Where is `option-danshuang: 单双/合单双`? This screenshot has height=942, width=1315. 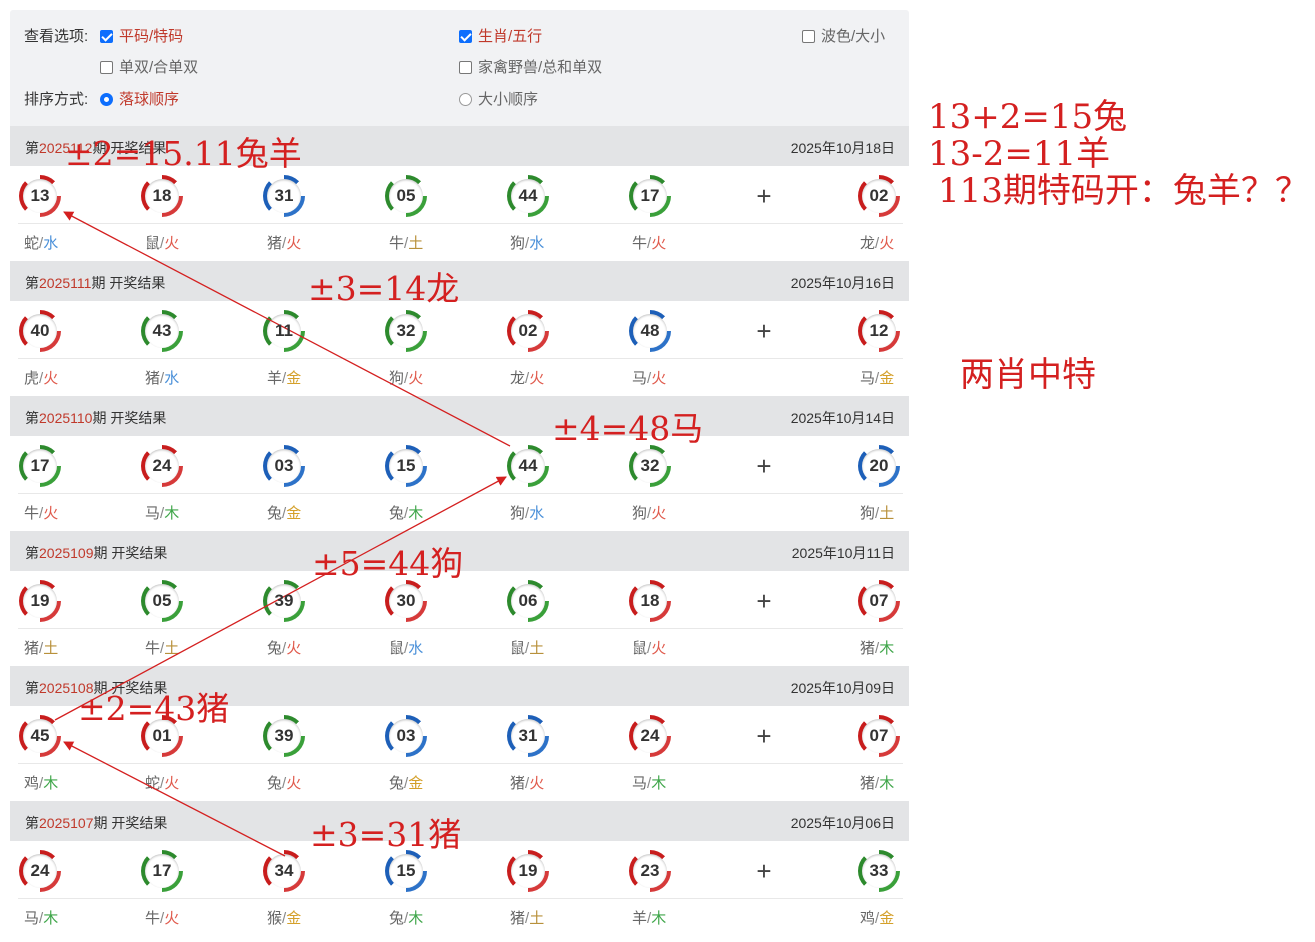 option-danshuang: 单双/合单双 is located at coordinates (149, 68).